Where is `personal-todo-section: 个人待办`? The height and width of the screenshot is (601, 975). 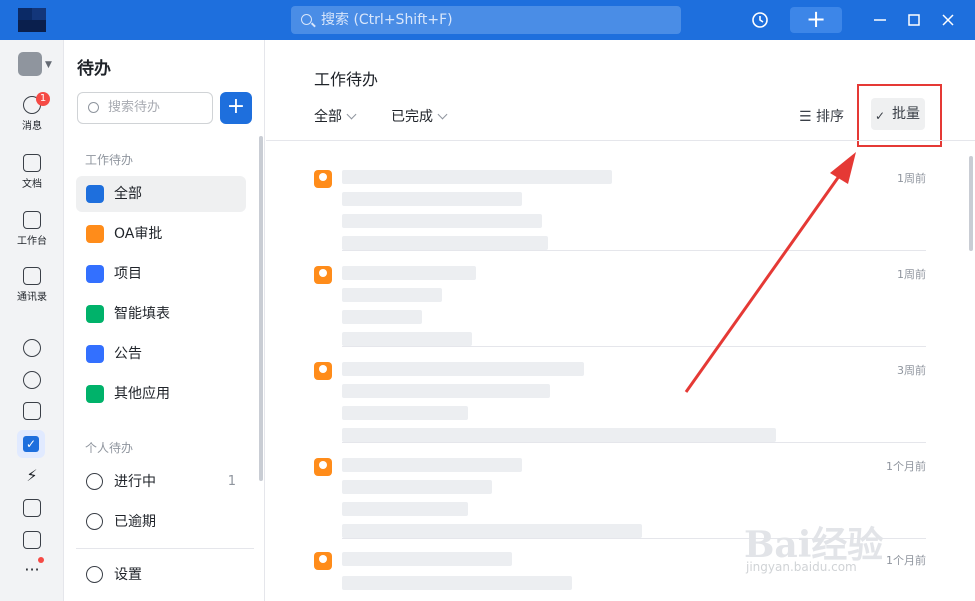 personal-todo-section: 个人待办 is located at coordinates (109, 448).